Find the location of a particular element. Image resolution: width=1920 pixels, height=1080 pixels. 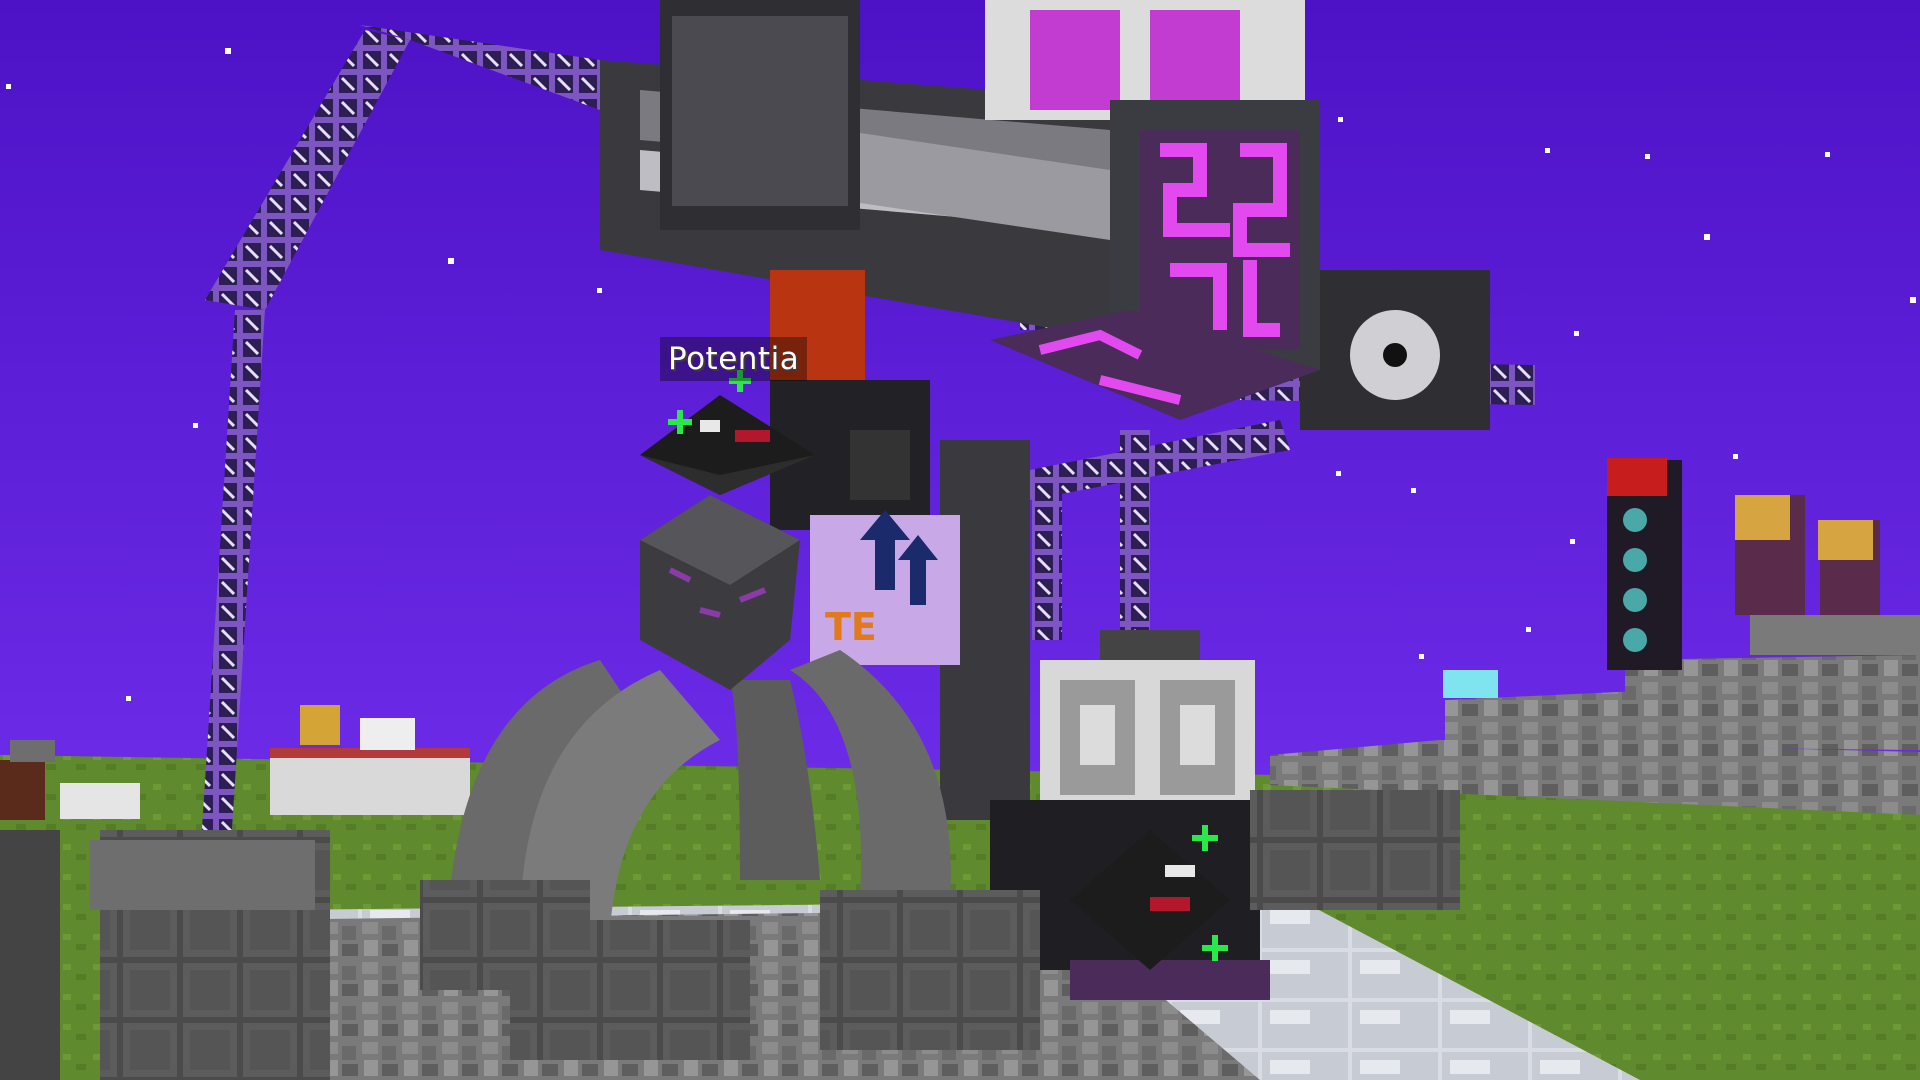

svg-text: TE is located at coordinates (851, 627).